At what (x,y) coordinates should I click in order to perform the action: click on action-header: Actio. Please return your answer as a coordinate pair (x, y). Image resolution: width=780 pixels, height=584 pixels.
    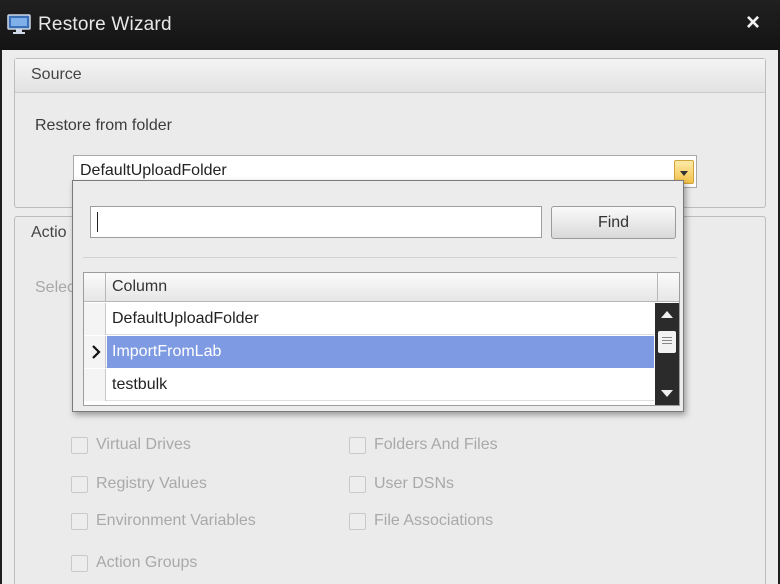
    Looking at the image, I should click on (49, 232).